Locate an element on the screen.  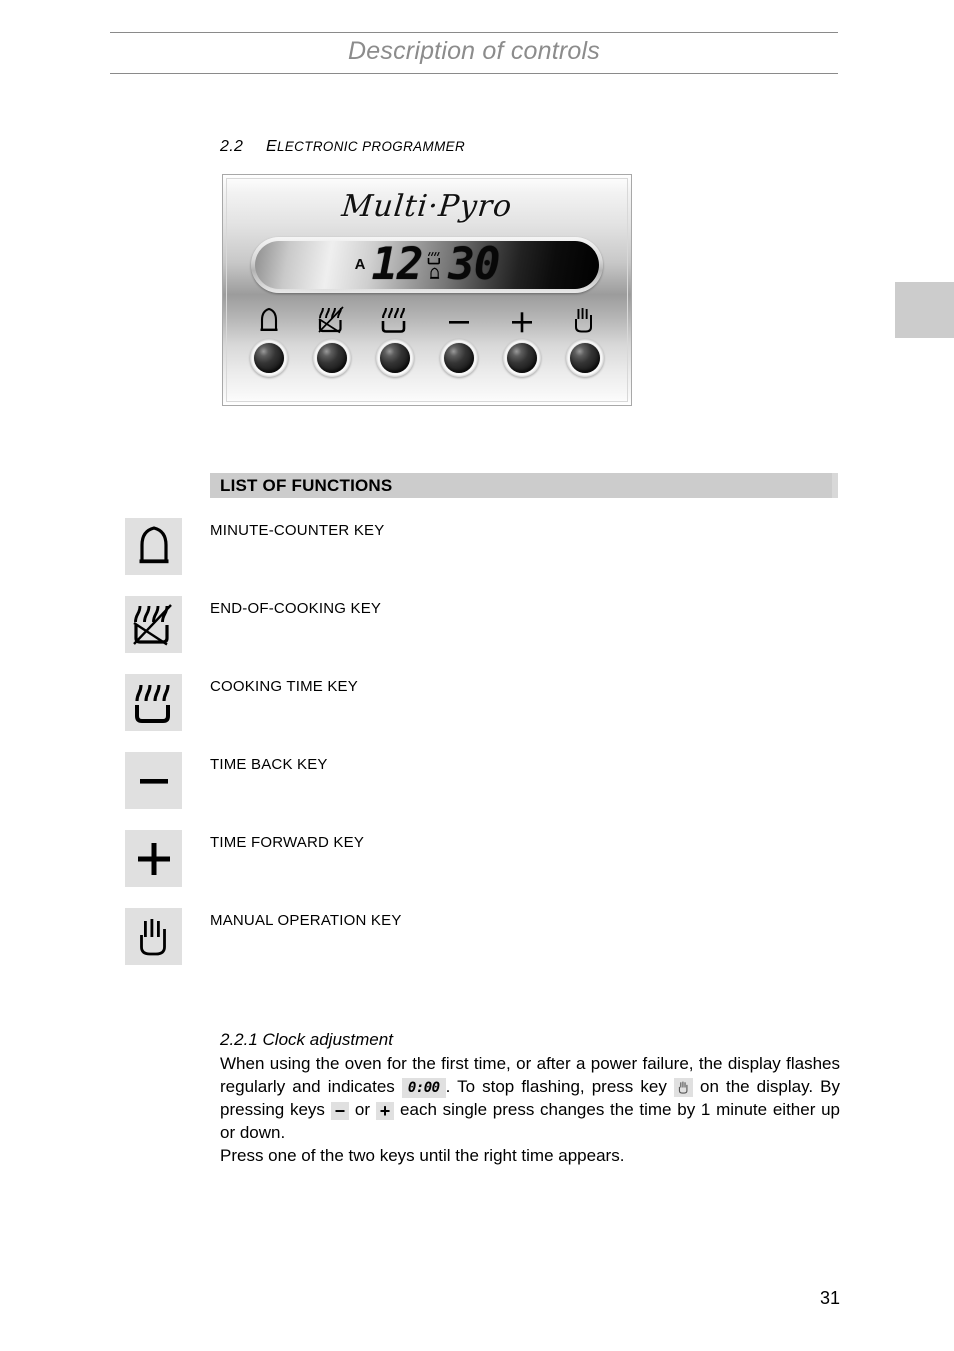
minus-icon: − is located at coordinates (340, 1110).